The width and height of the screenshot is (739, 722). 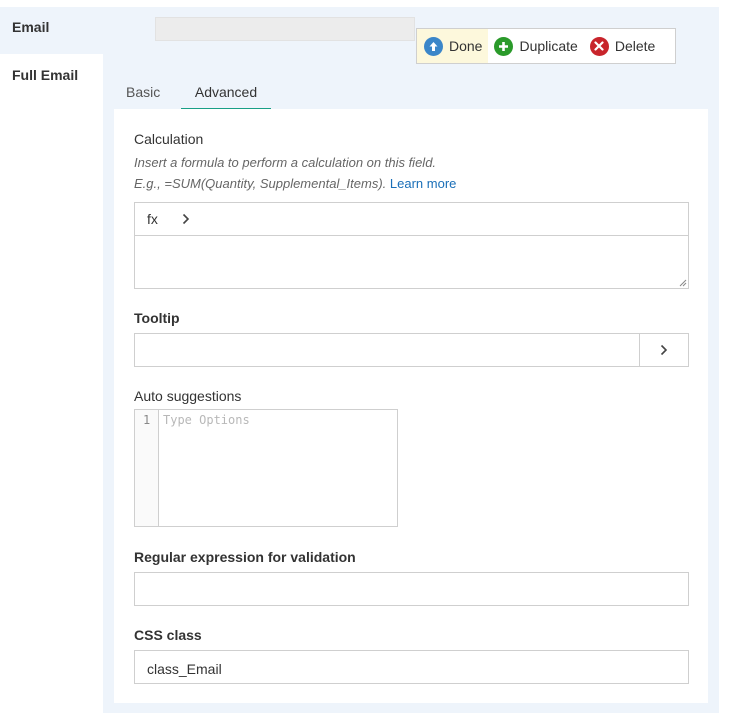 What do you see at coordinates (682, 282) in the screenshot?
I see `resize-handle-icon` at bounding box center [682, 282].